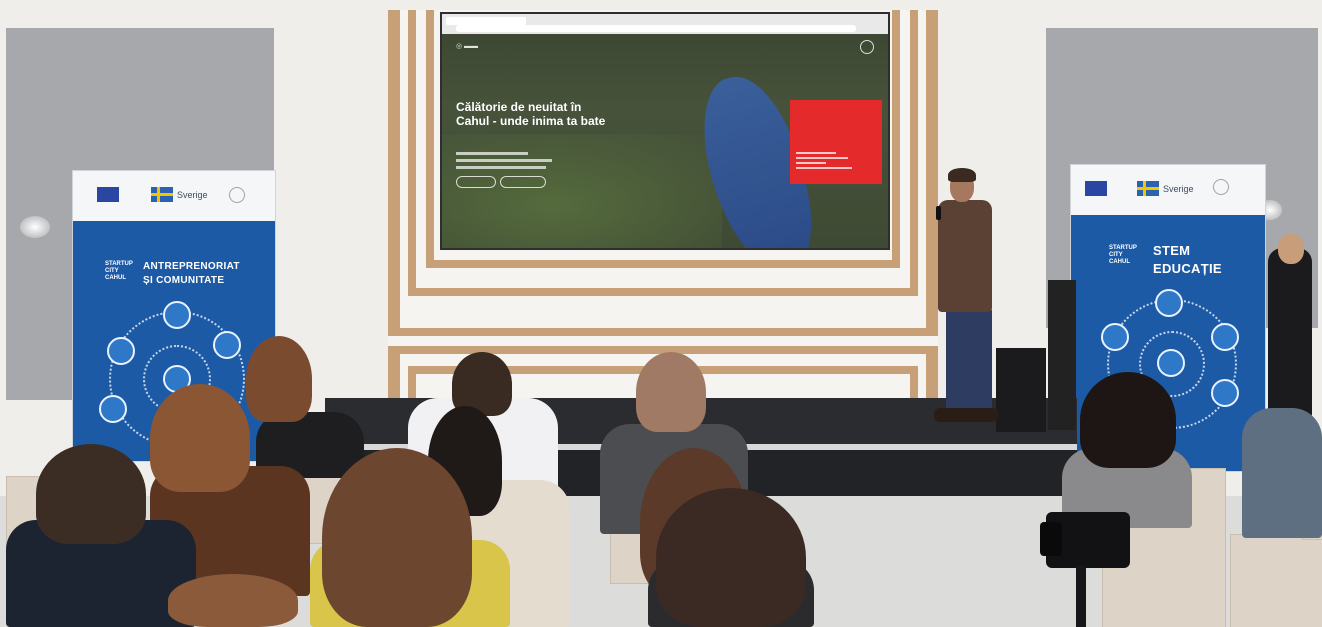 The width and height of the screenshot is (1322, 627). What do you see at coordinates (191, 266) in the screenshot?
I see `banner-title-line1: ANTREPRENORIAT` at bounding box center [191, 266].